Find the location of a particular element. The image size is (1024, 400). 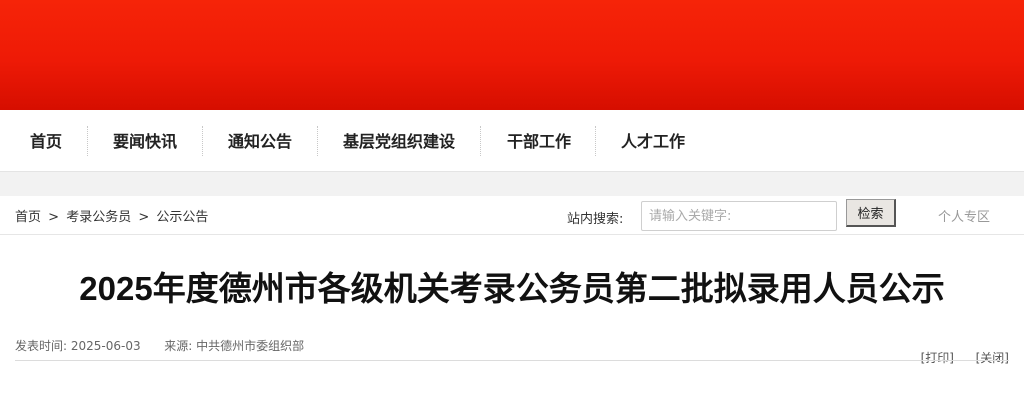

nav-item-news: 要闻快讯 is located at coordinates (145, 141).